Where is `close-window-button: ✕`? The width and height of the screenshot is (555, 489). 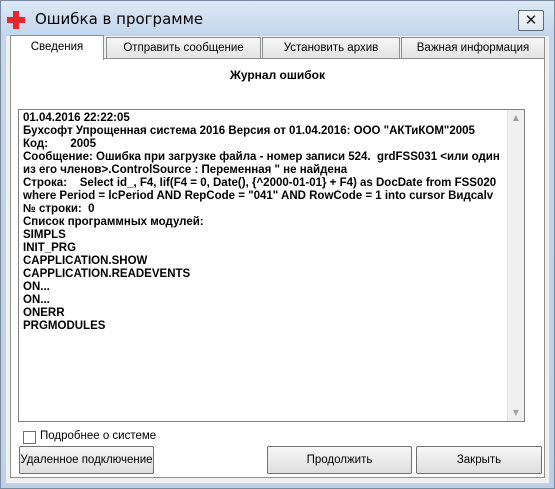 close-window-button: ✕ is located at coordinates (531, 20).